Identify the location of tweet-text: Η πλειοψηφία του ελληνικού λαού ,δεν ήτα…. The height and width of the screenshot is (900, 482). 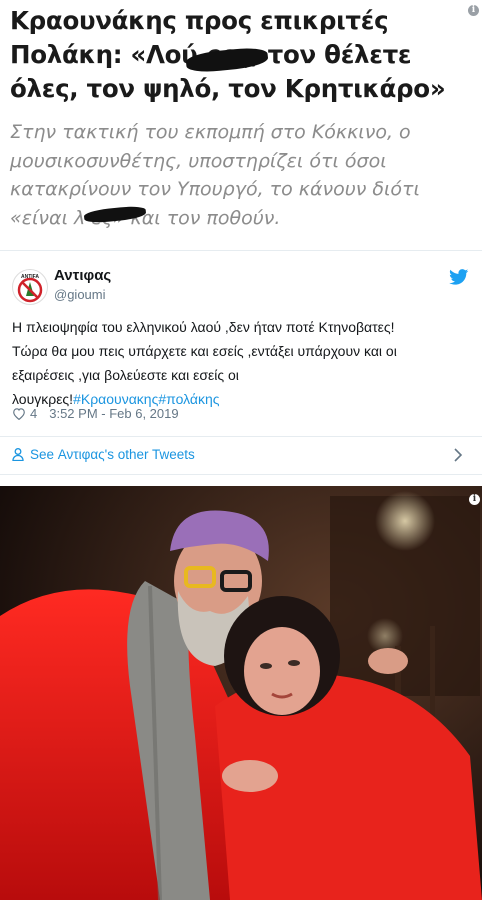
(243, 363).